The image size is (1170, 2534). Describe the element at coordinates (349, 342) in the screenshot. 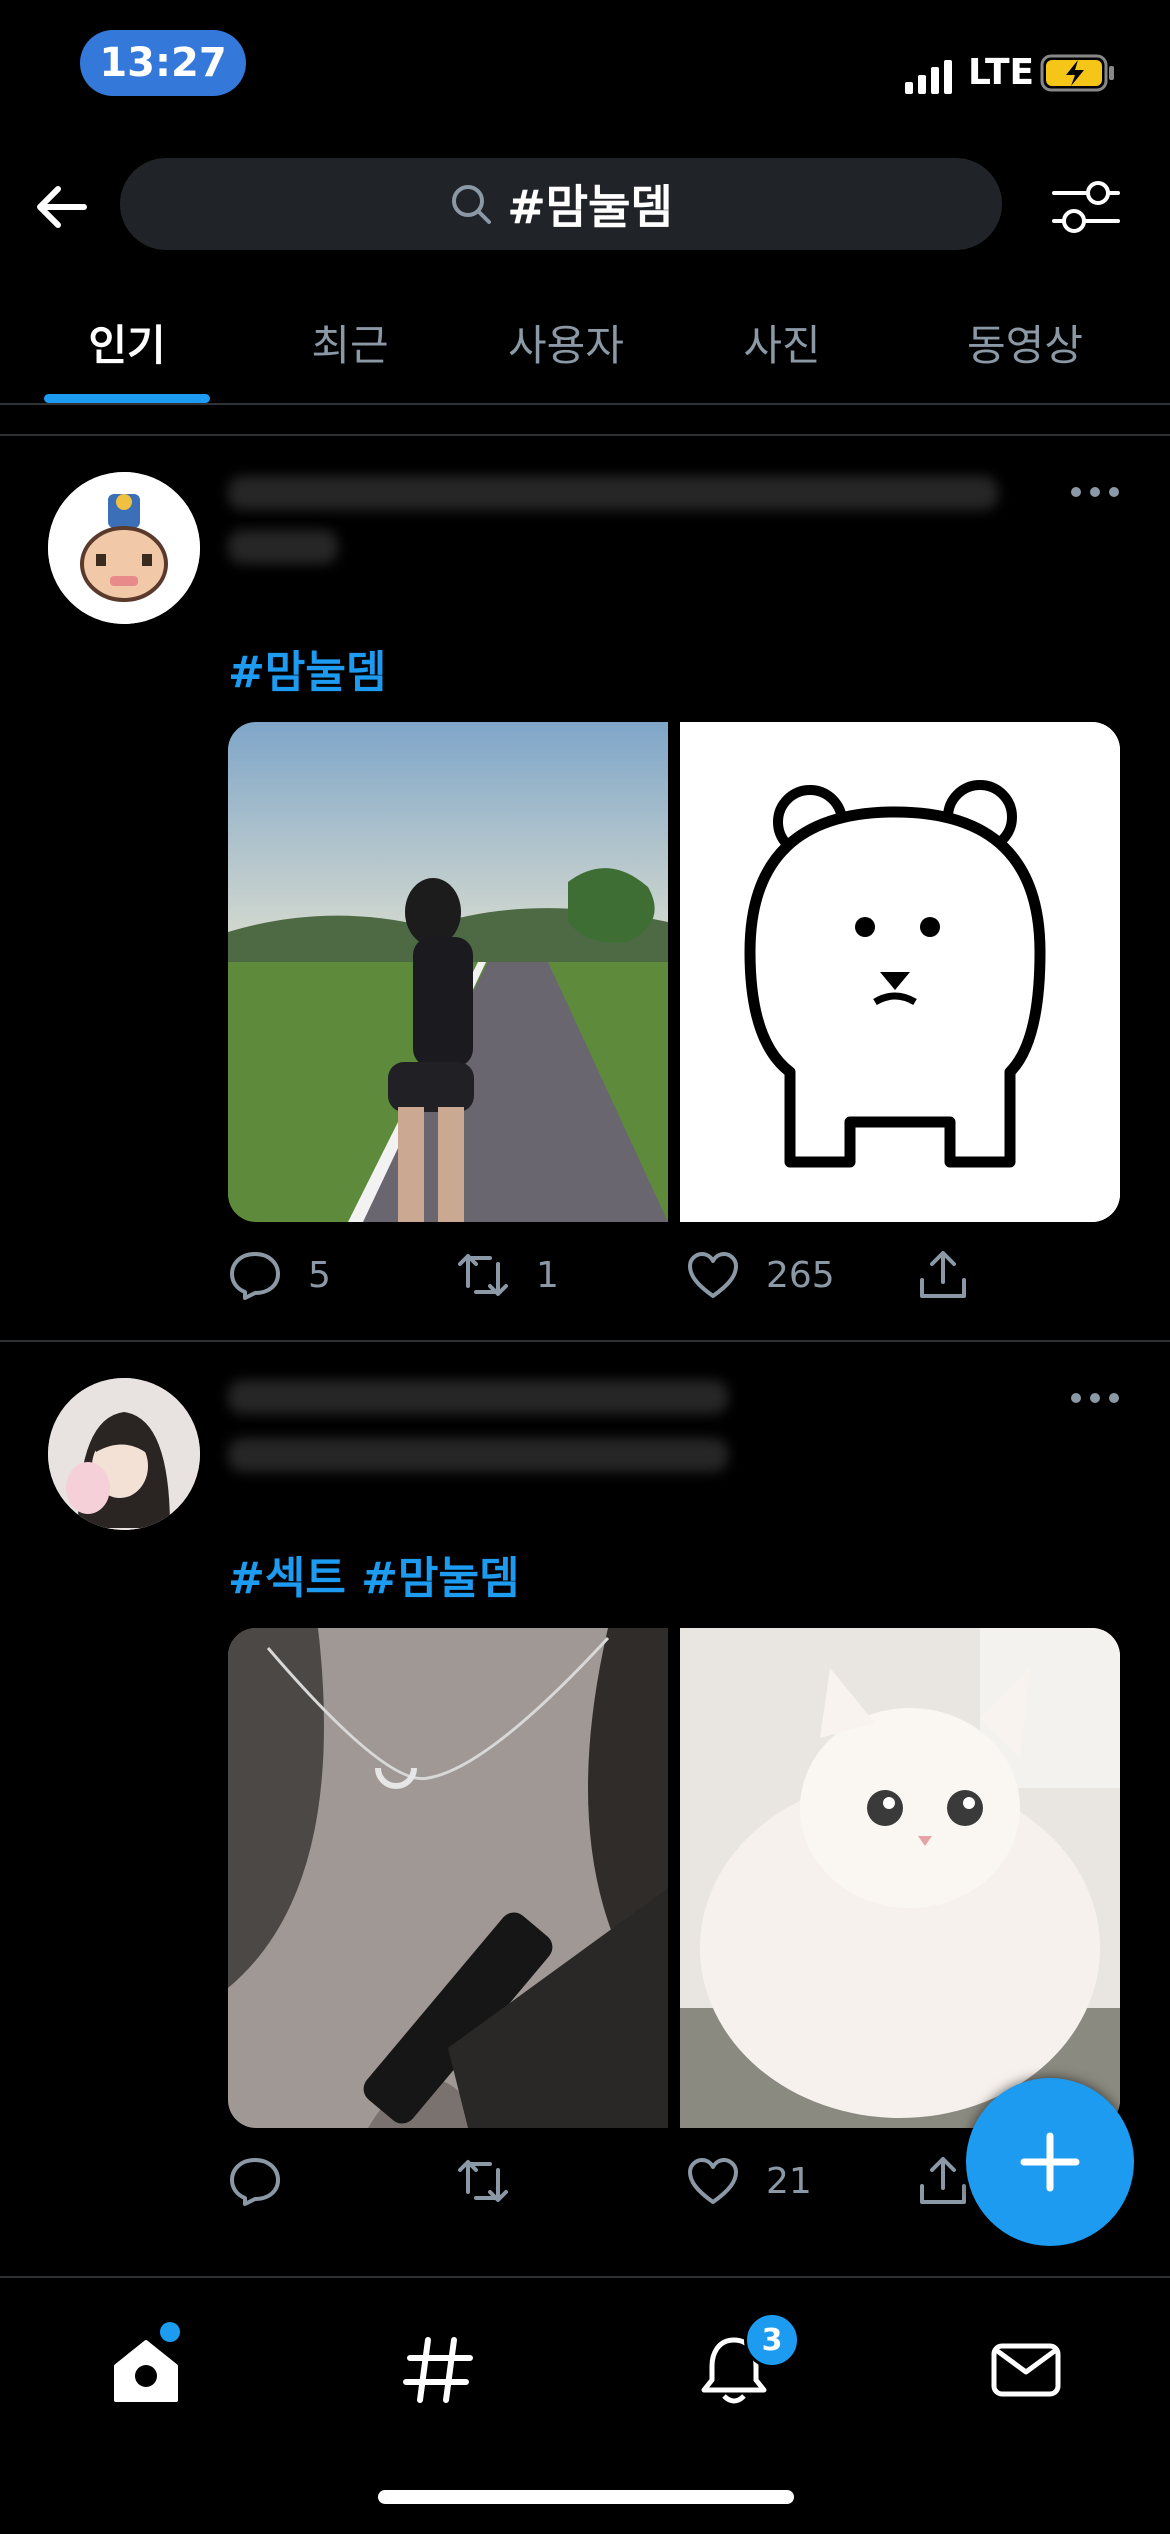

I see `tab-recent: 최근` at that location.